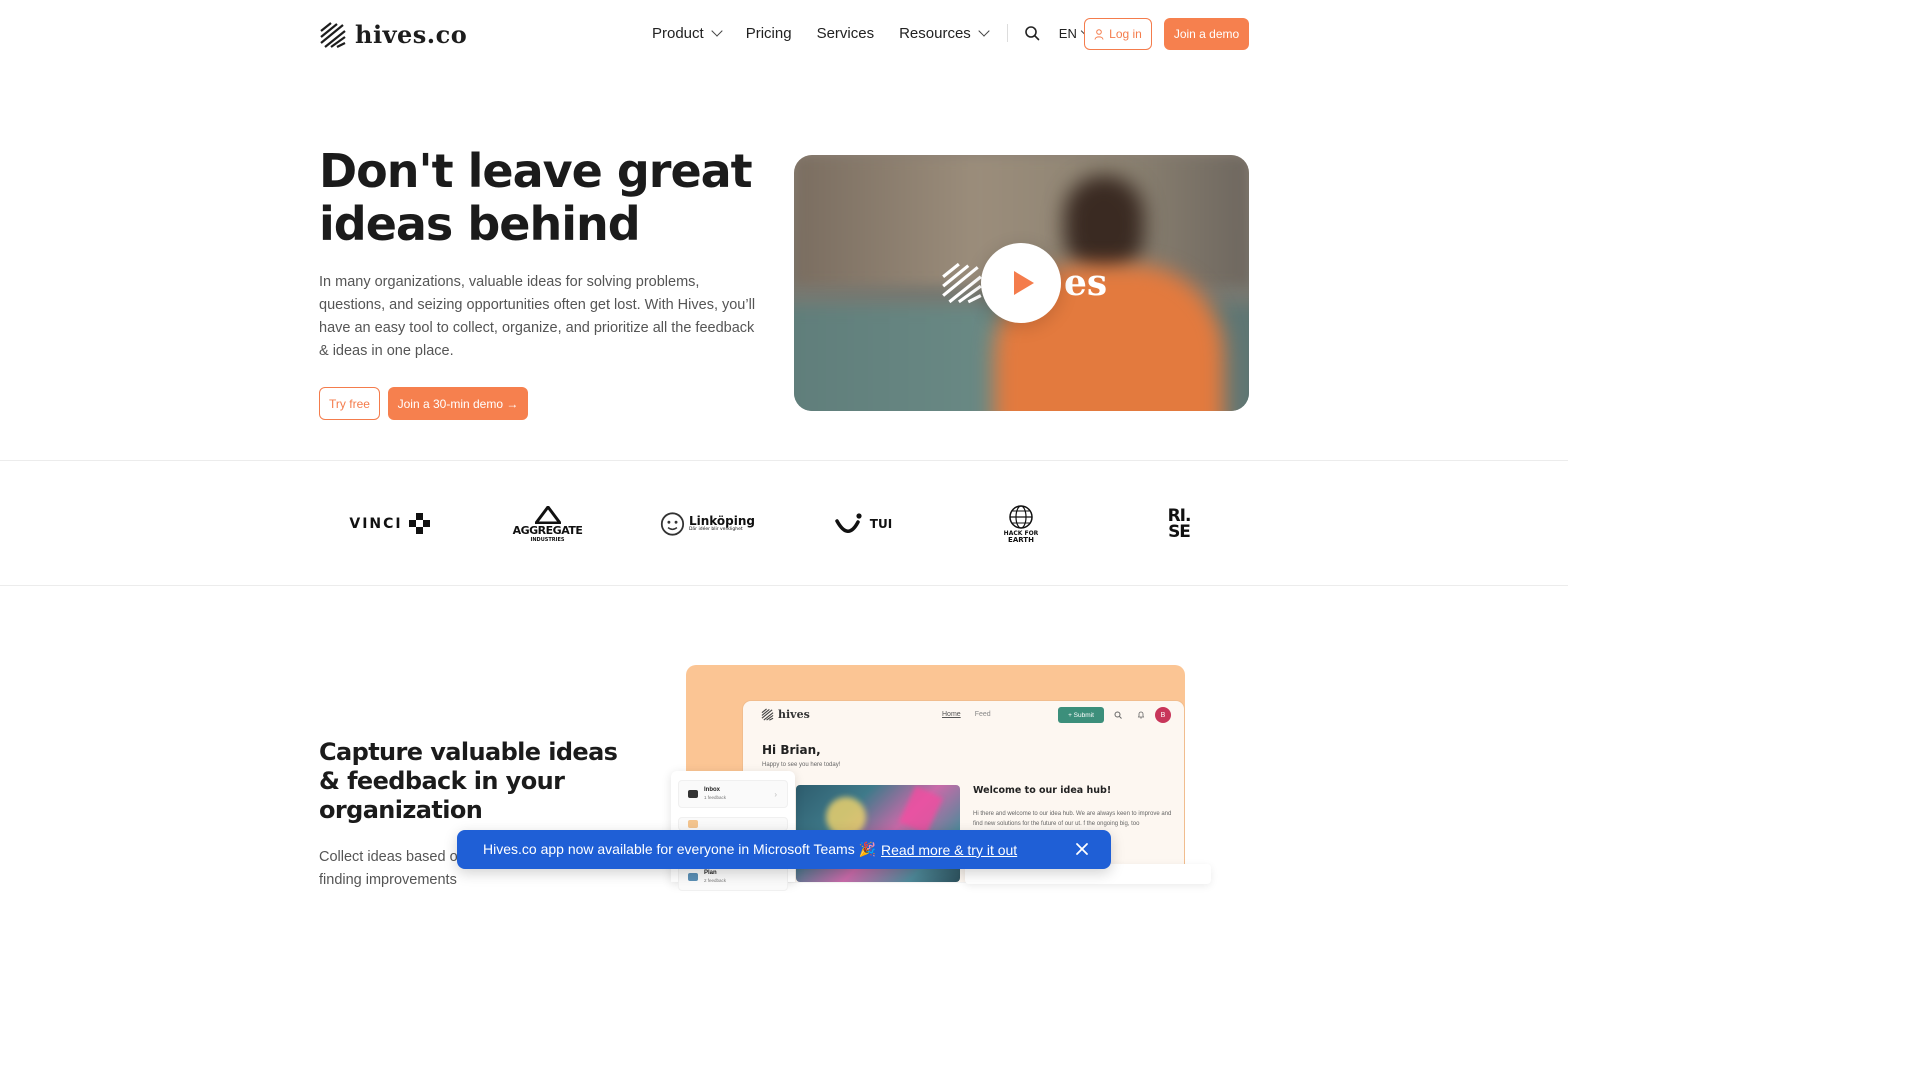 The image size is (1920, 1080). I want to click on join-30min-demo-button: Join a 30-min demo →, so click(458, 403).